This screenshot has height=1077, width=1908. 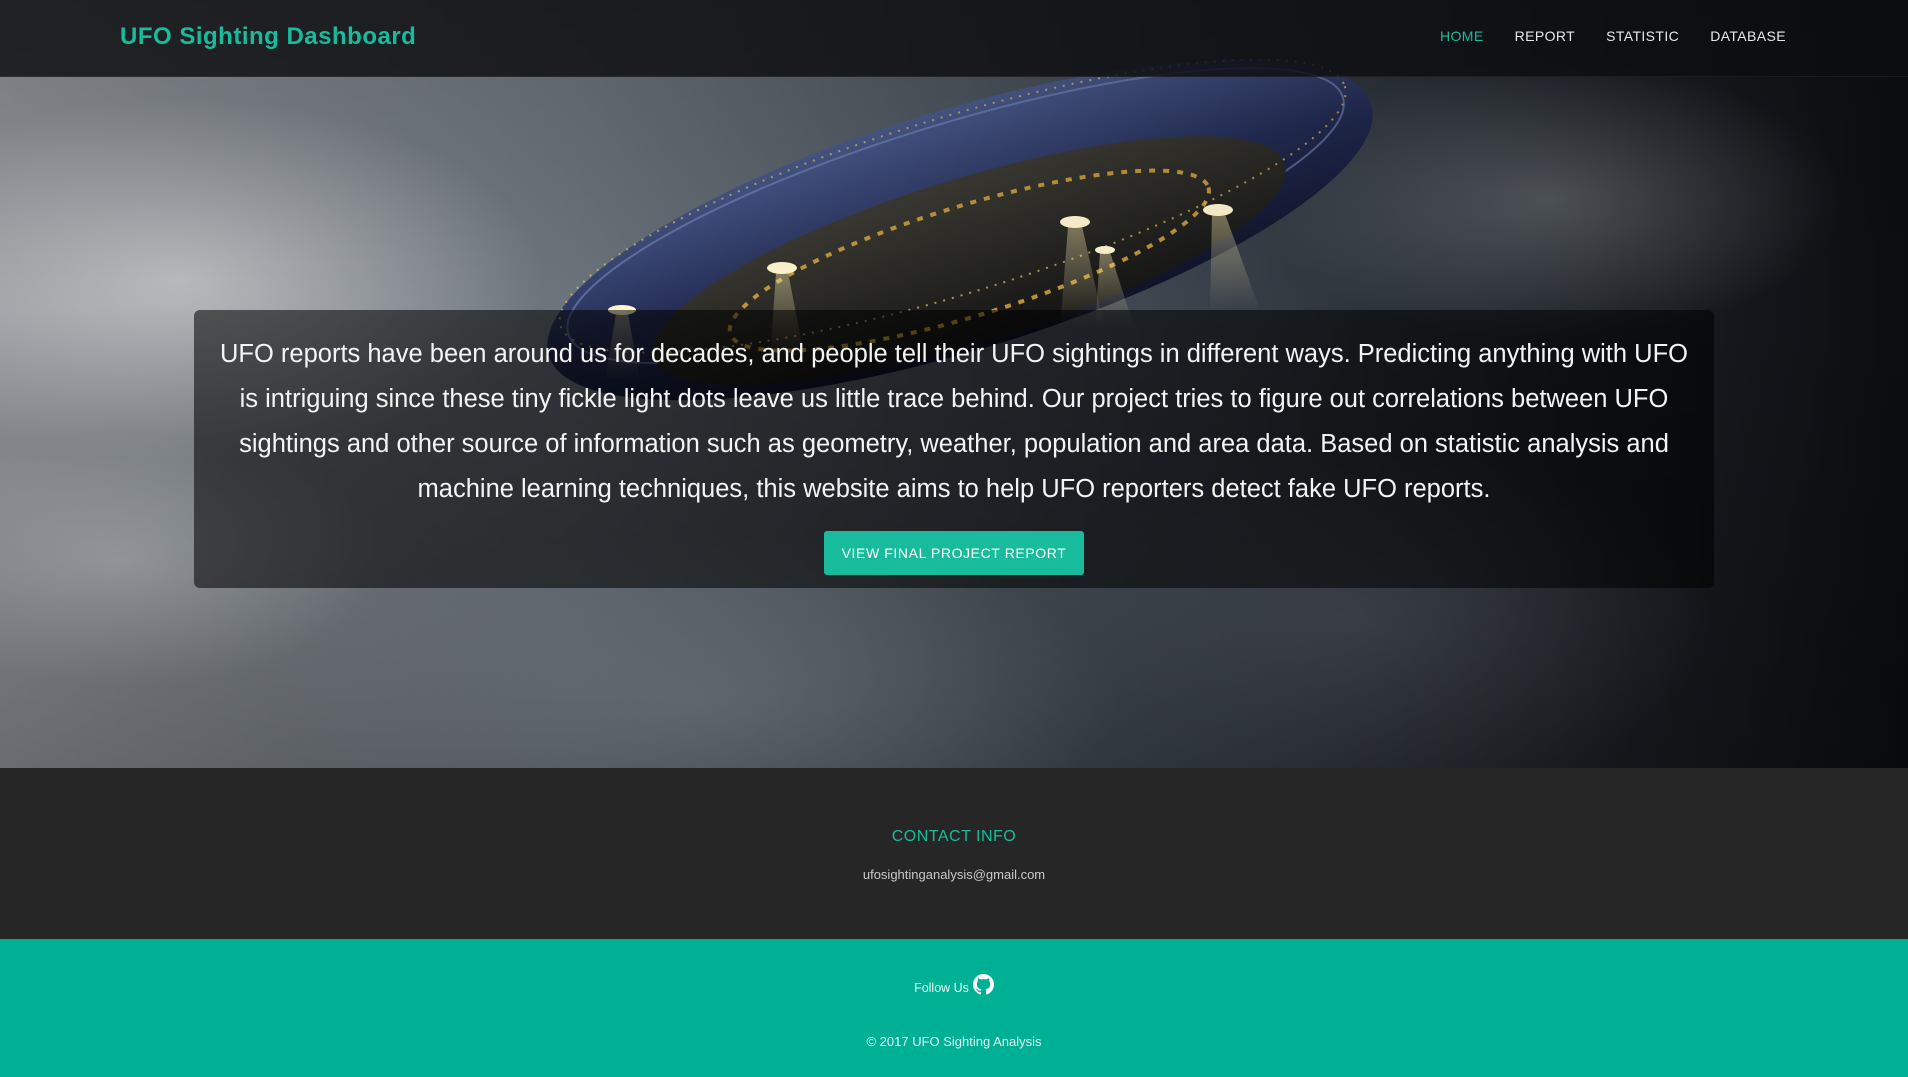 I want to click on follow-label: Follow Us, so click(x=941, y=987).